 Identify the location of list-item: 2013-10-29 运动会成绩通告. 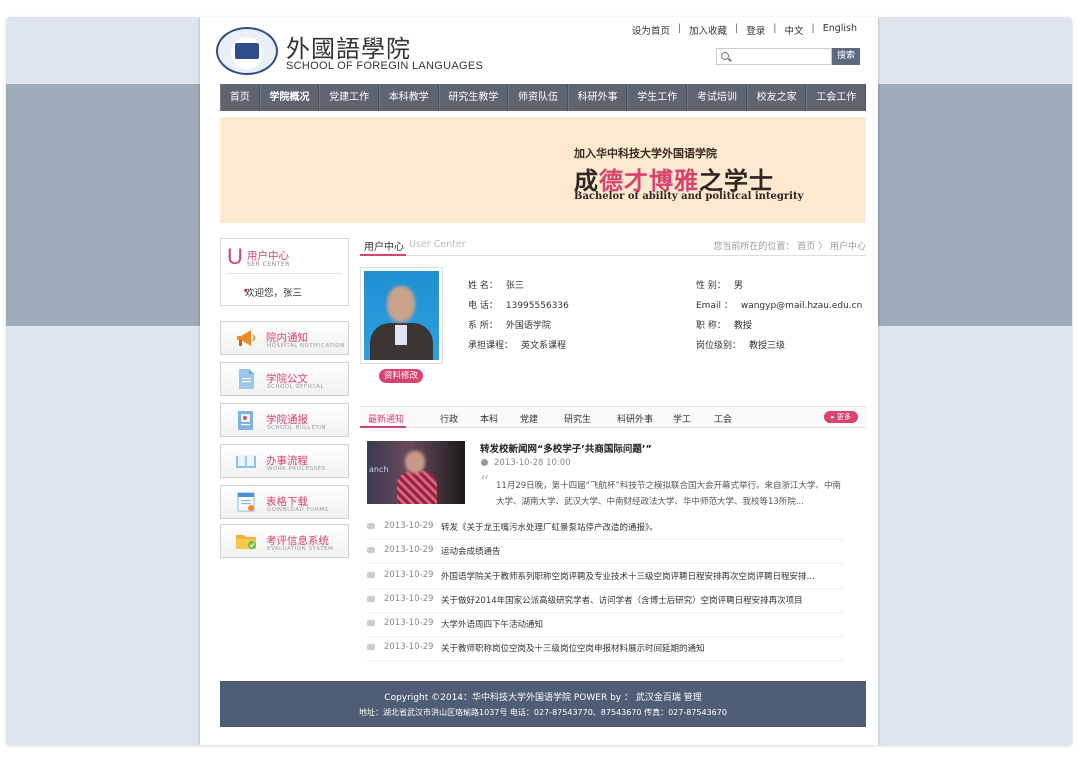
(605, 552).